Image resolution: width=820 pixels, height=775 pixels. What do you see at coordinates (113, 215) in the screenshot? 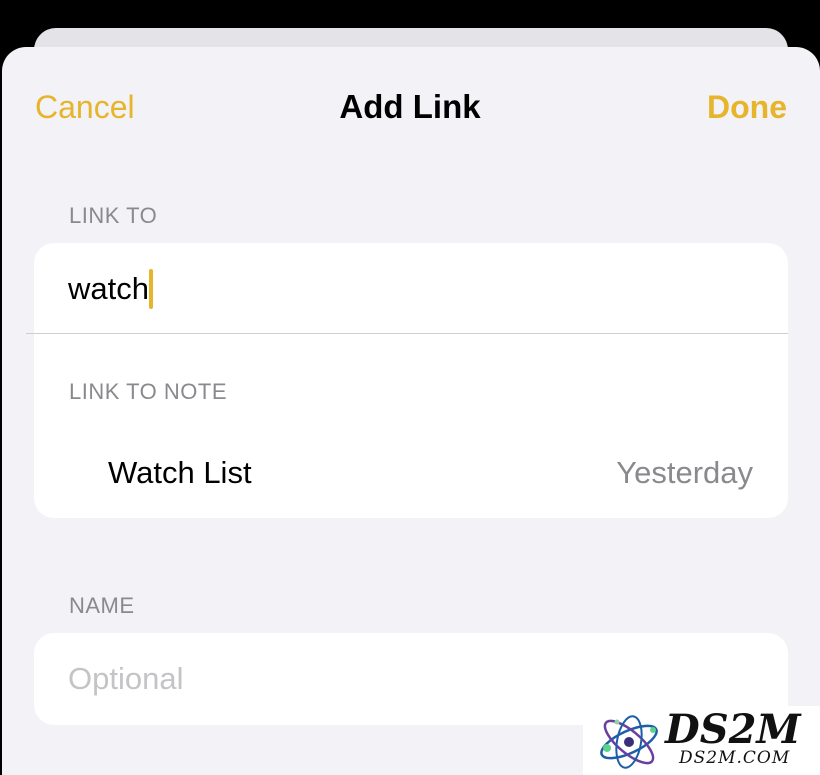
I see `link-to-header: LINK TO` at bounding box center [113, 215].